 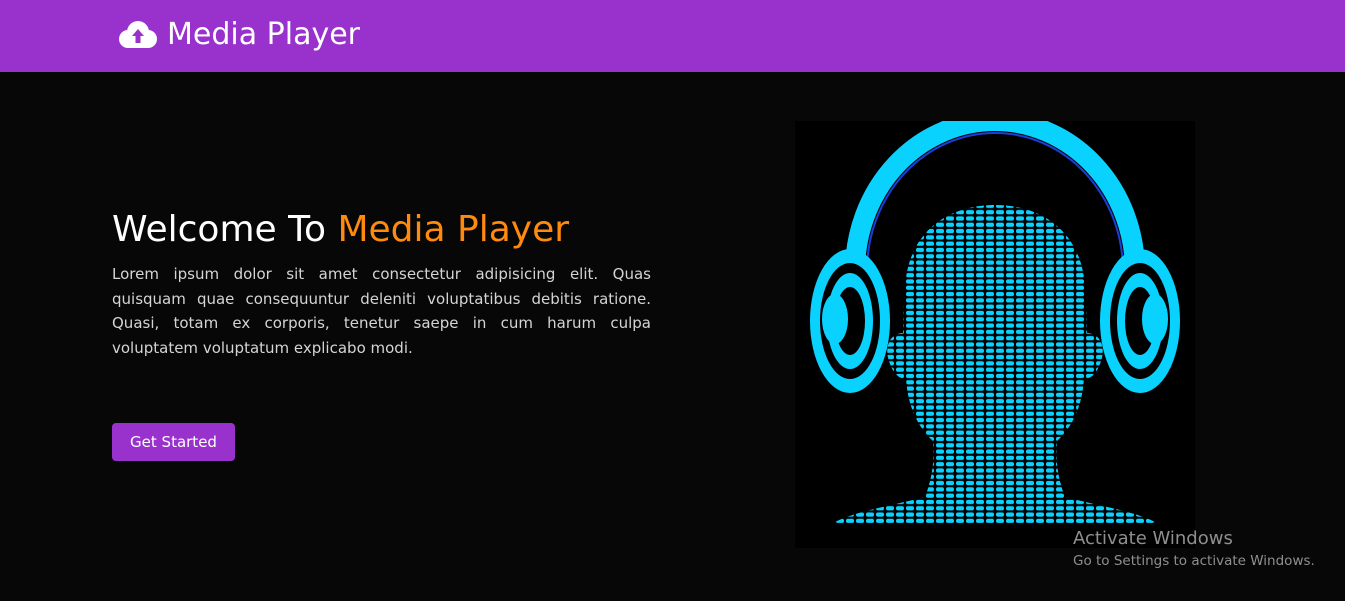 What do you see at coordinates (263, 34) in the screenshot?
I see `brand-name: Media Player` at bounding box center [263, 34].